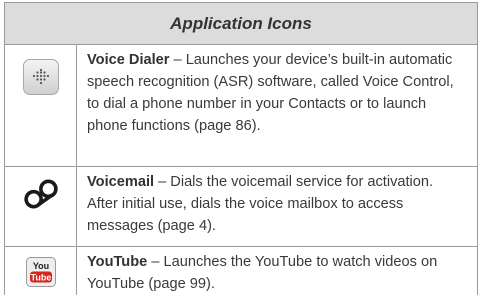 This screenshot has width=483, height=295. I want to click on youtube-icon: You Tube, so click(40, 276).